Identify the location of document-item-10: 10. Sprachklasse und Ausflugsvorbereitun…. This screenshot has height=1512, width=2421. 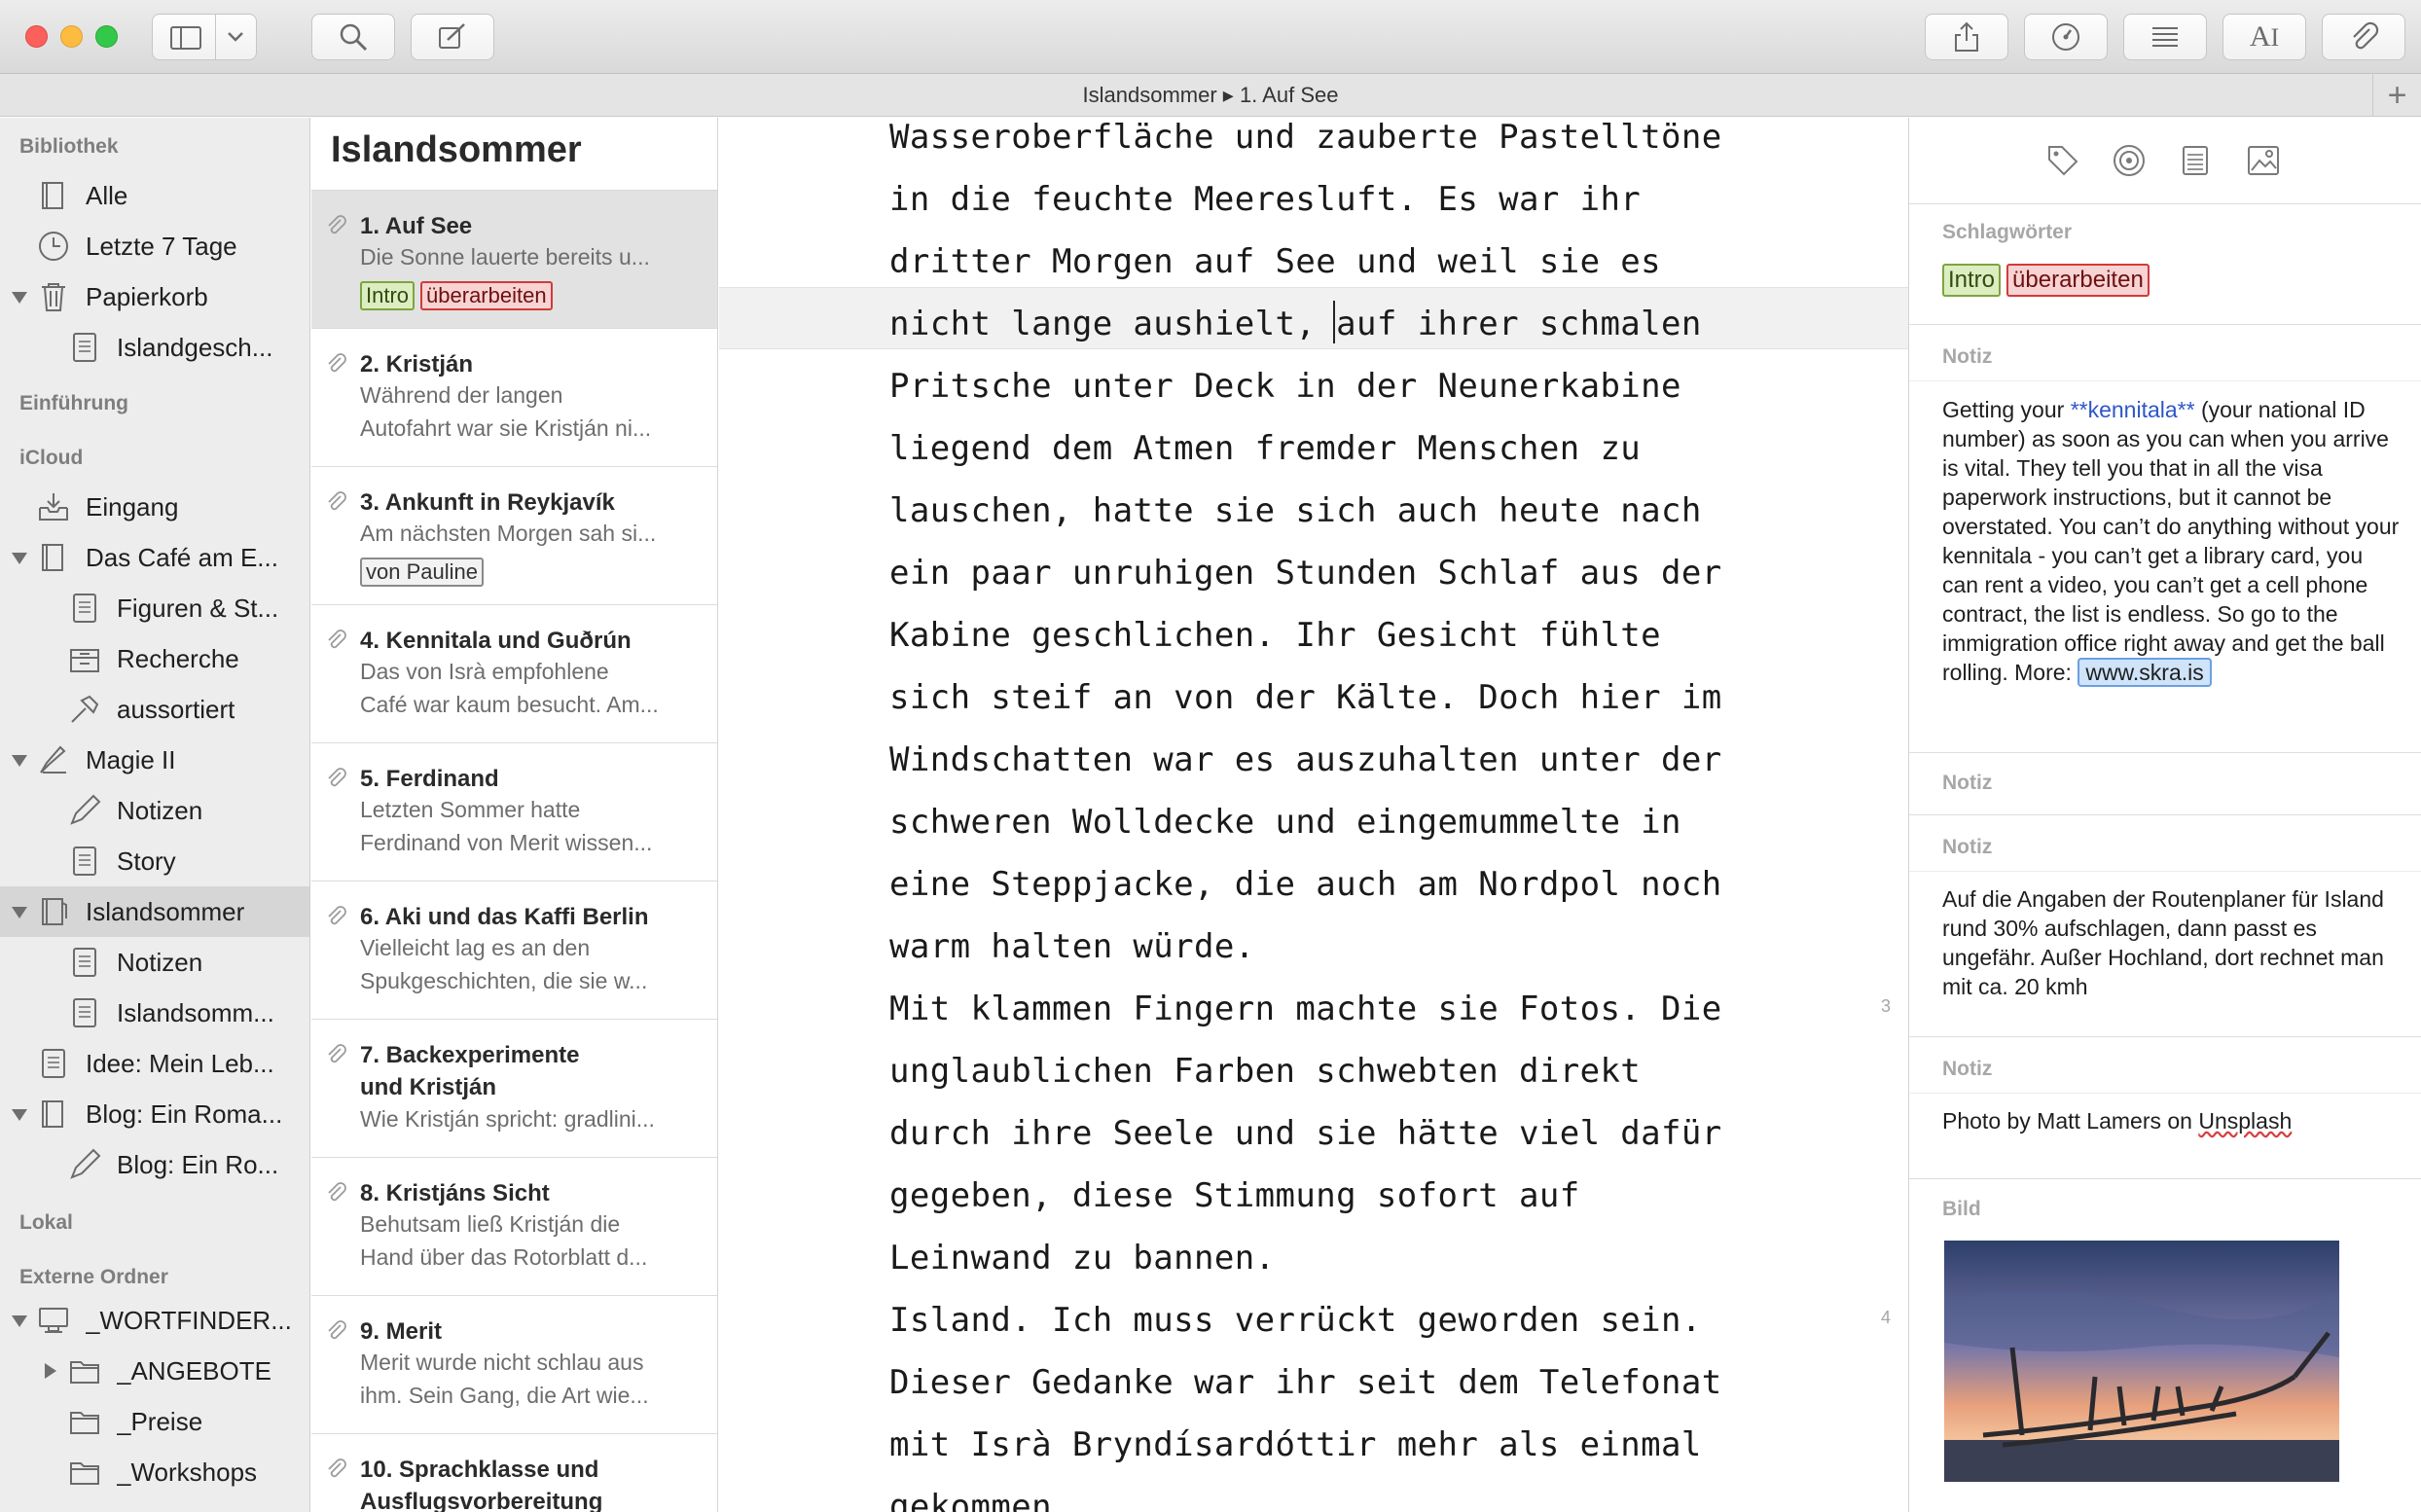
(514, 1473).